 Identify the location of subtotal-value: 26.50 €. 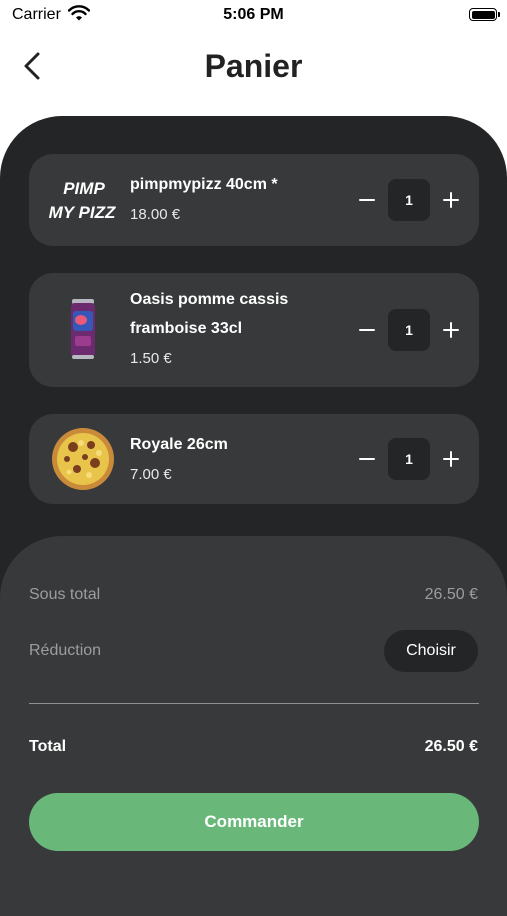
(451, 594).